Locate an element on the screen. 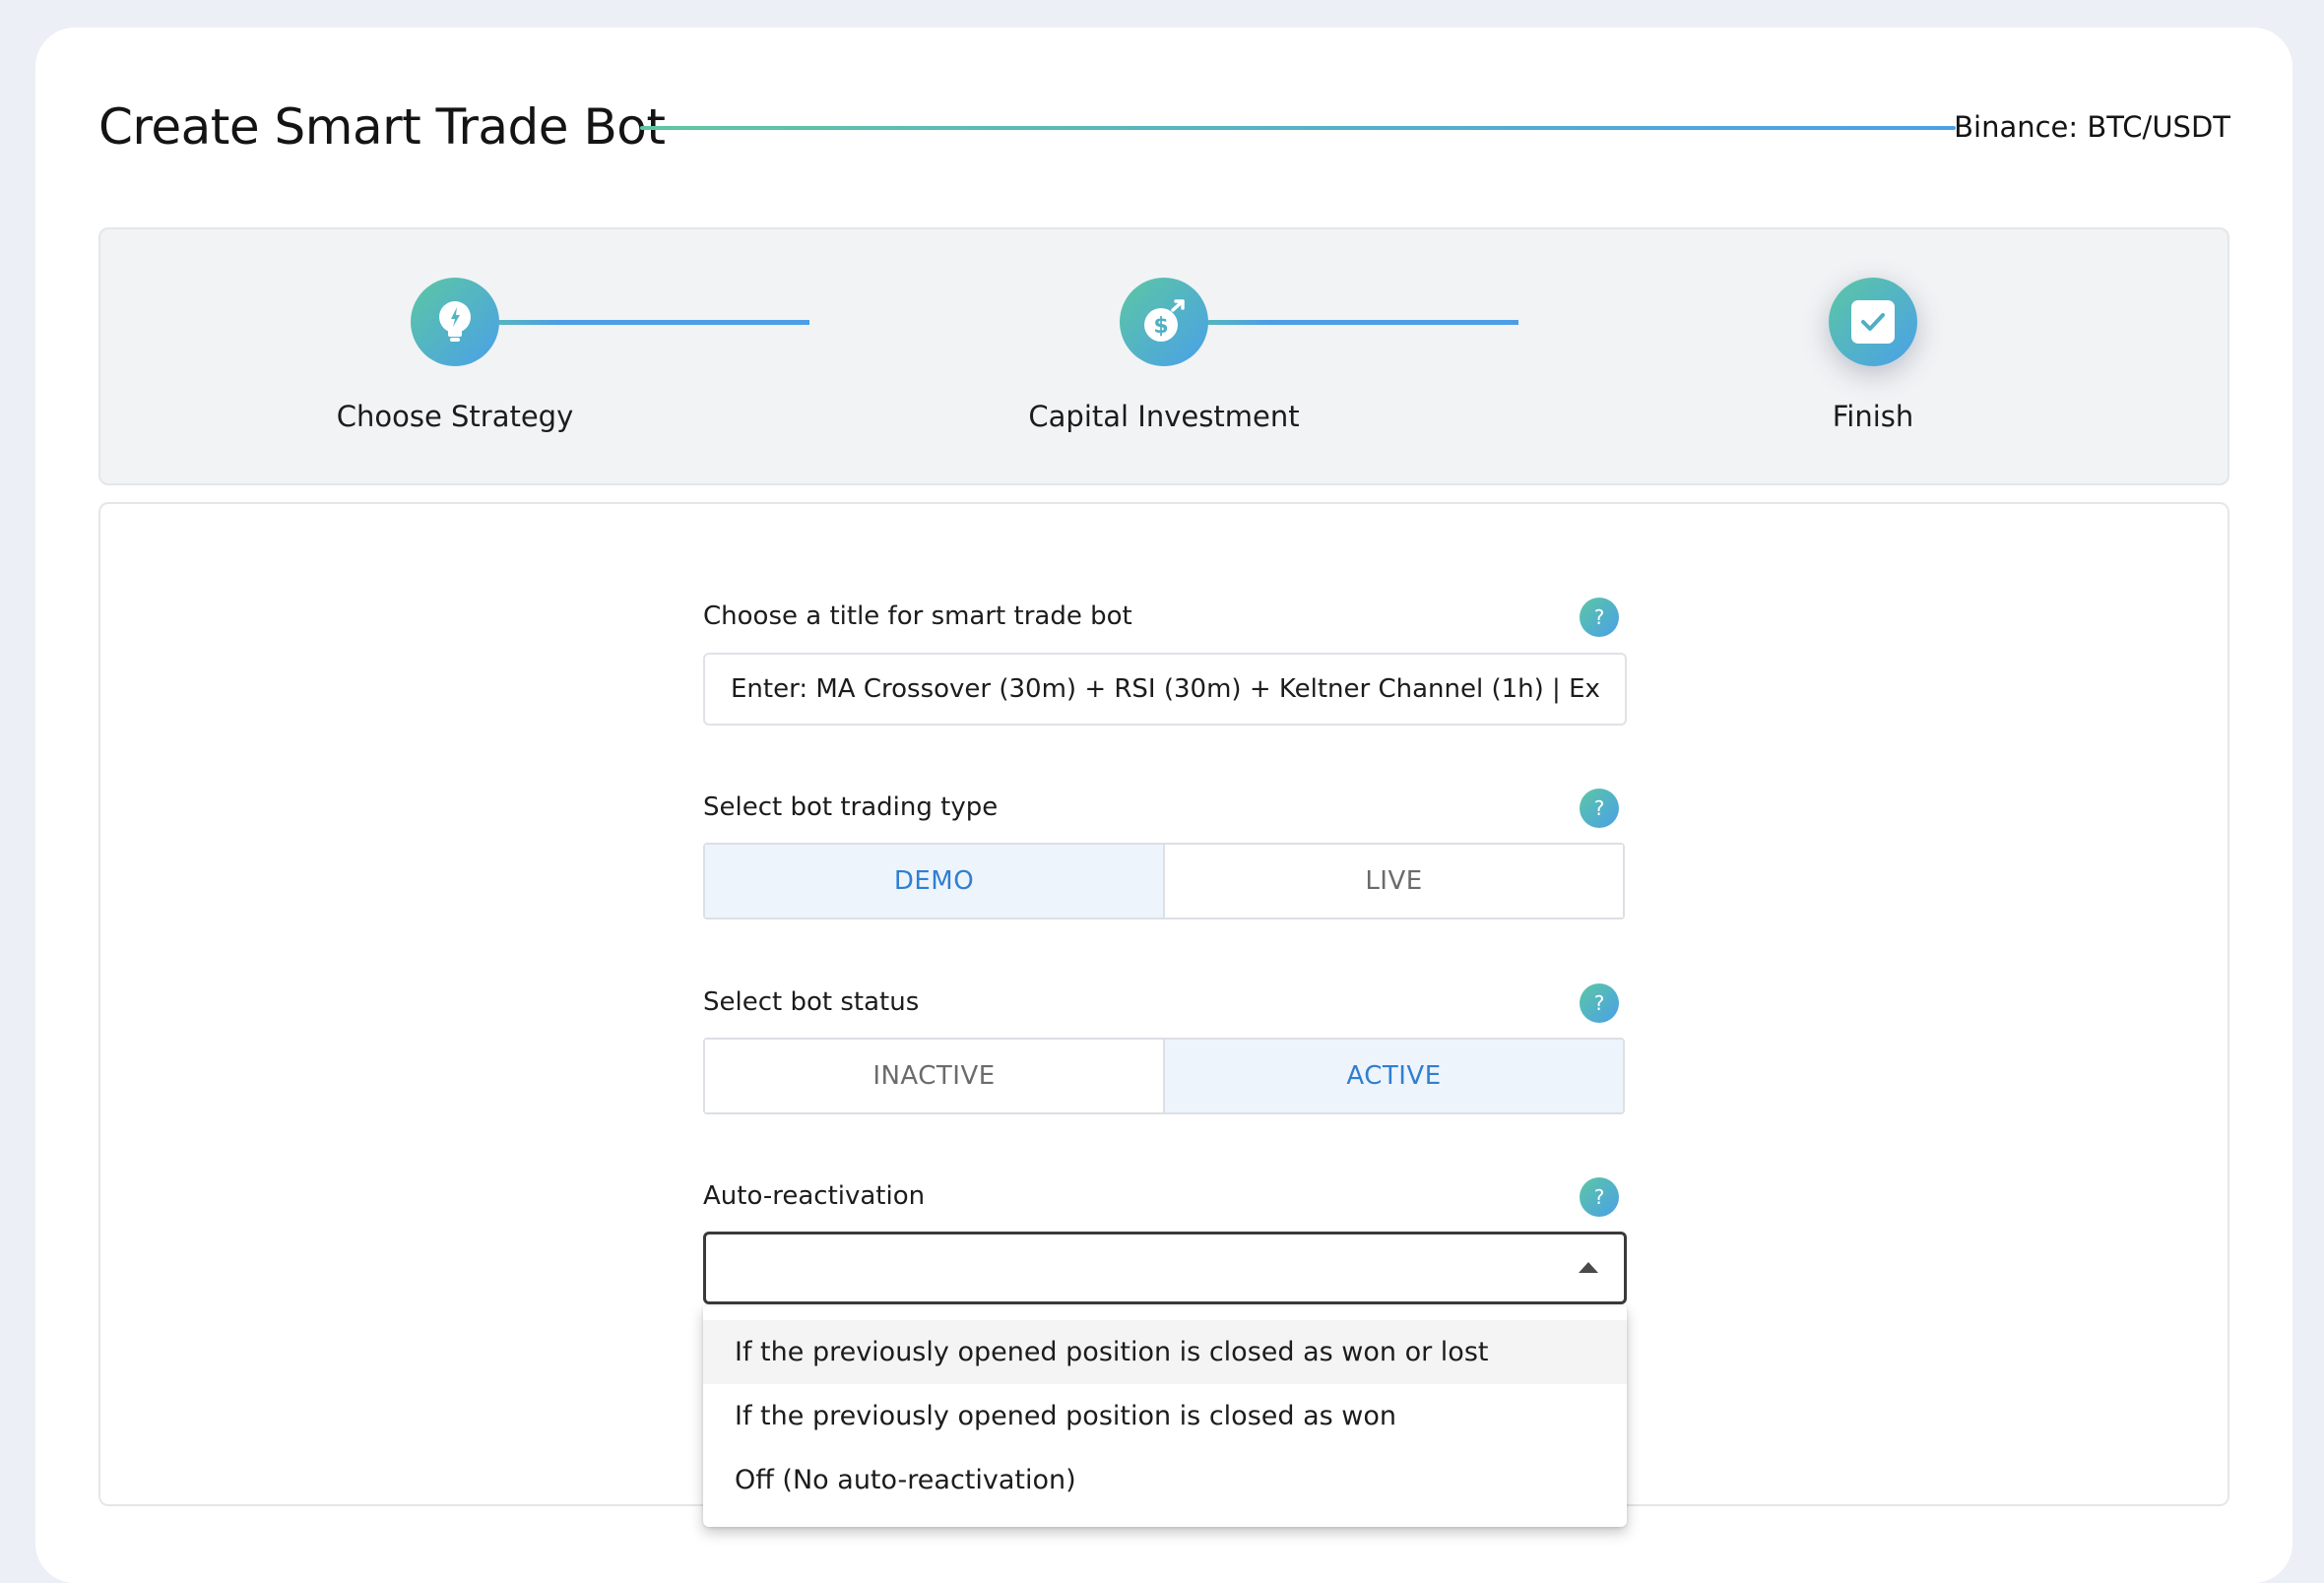 The image size is (2324, 1583). reactivation-select is located at coordinates (1165, 1268).